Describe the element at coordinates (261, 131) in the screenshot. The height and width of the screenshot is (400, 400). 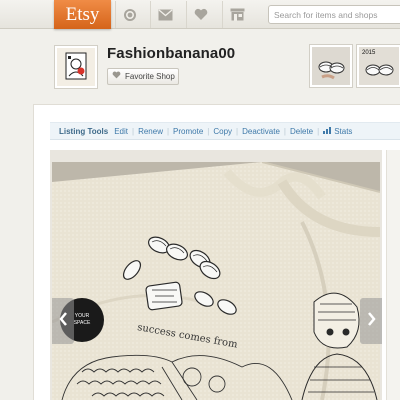
I see `deactivate-link: Deactivate` at that location.